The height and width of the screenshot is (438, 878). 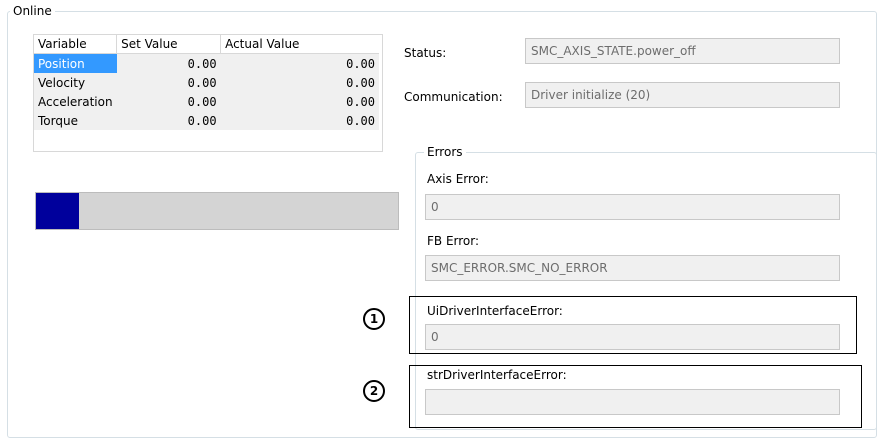 I want to click on table-row-acceleration: Acceleration 0.00 0.00, so click(x=206, y=101).